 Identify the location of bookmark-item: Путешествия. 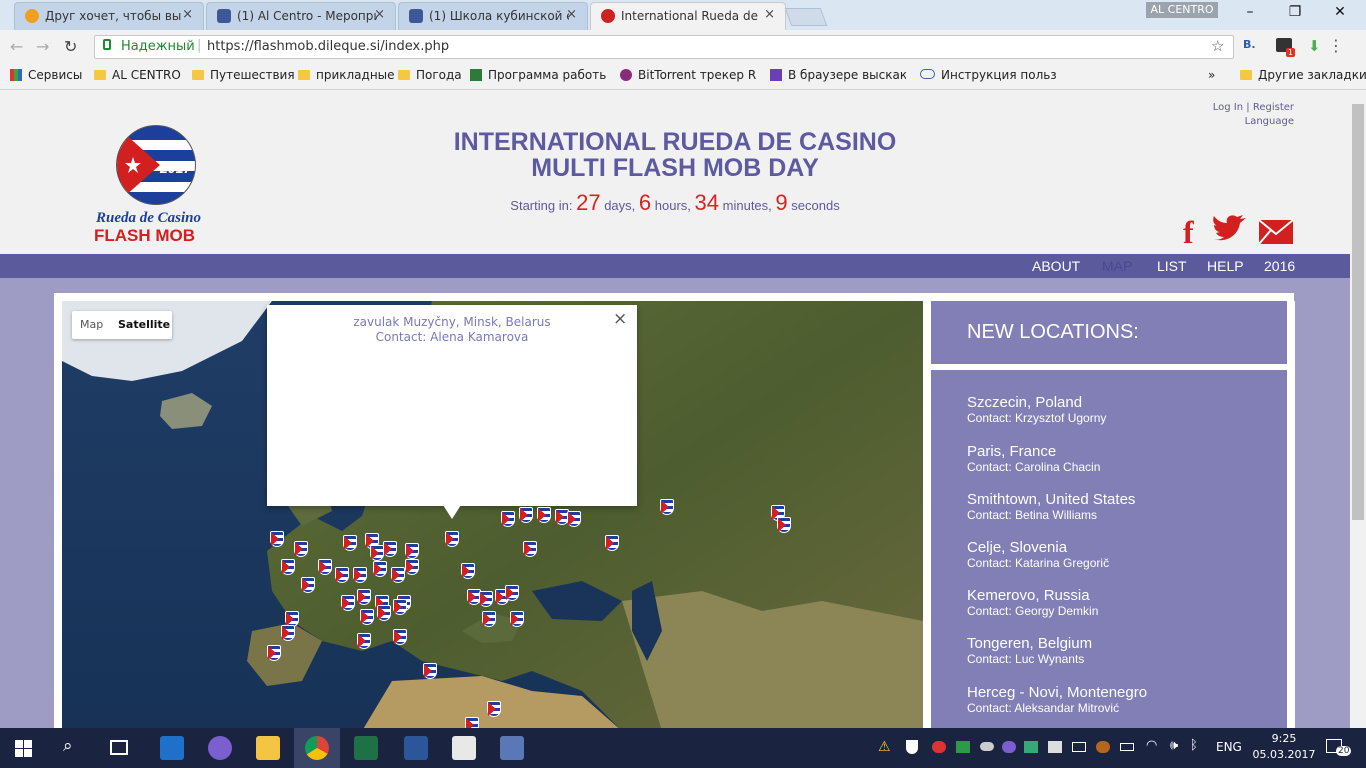
(243, 75).